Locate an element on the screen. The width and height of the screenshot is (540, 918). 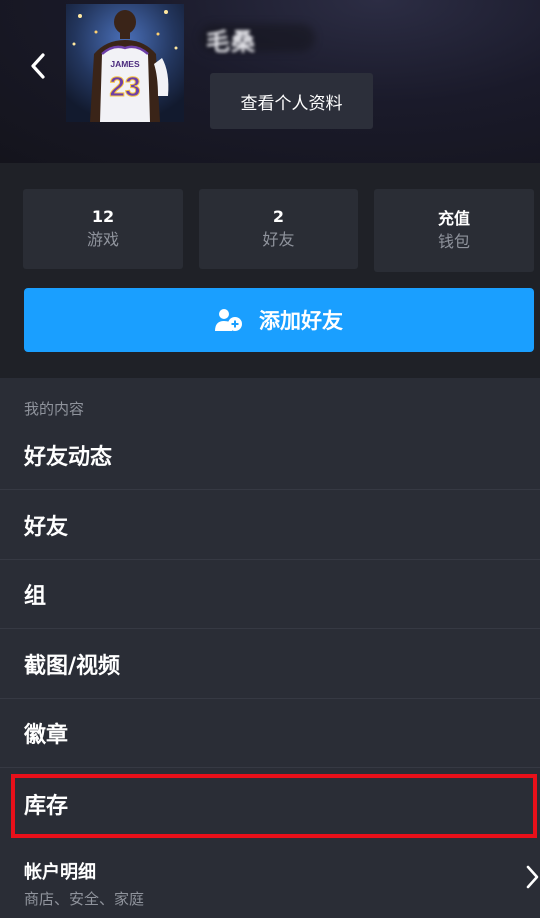
add-friend-label: 添加好友 is located at coordinates (301, 321).